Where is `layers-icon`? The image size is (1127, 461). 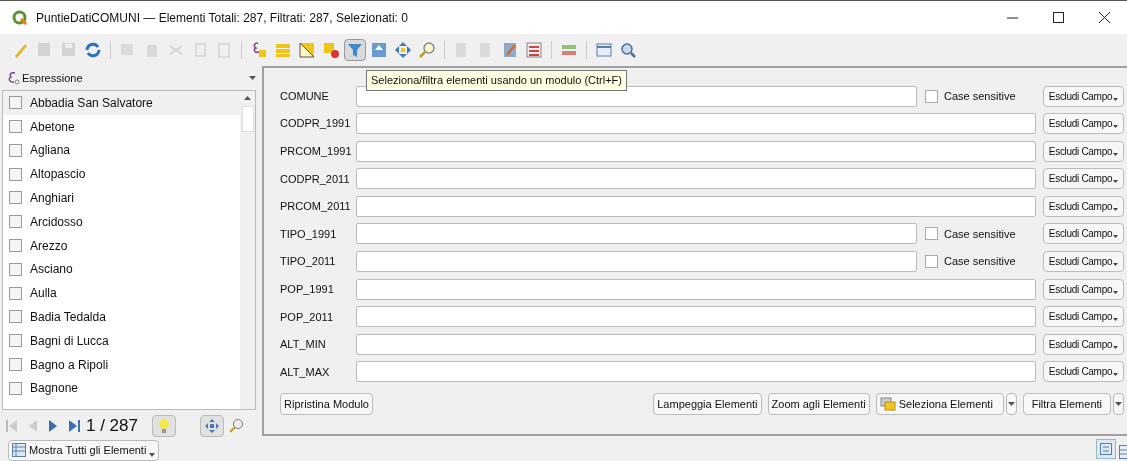
layers-icon is located at coordinates (887, 403).